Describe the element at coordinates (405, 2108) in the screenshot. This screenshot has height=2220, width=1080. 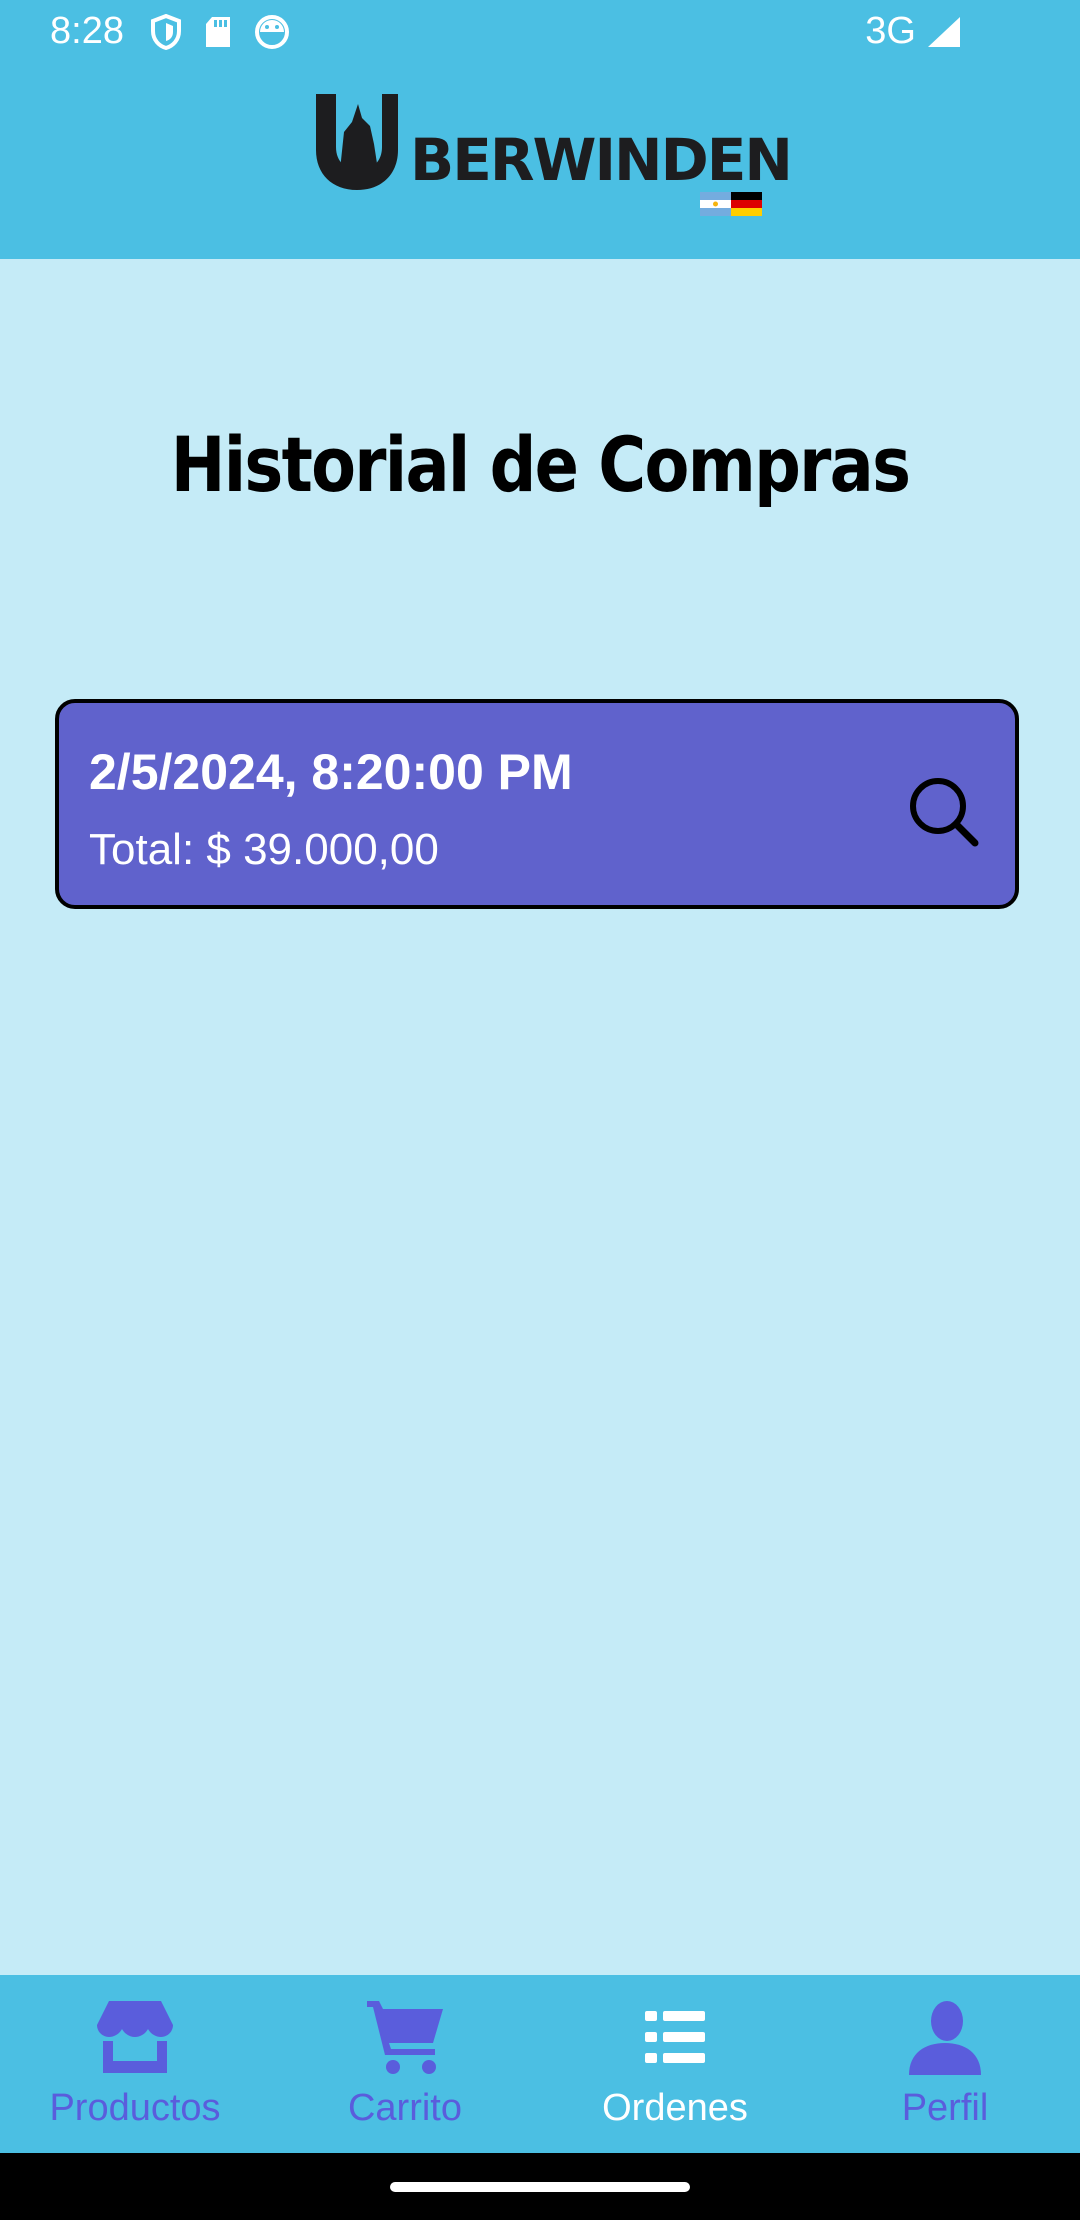
I see `nav-label: Carrito` at that location.